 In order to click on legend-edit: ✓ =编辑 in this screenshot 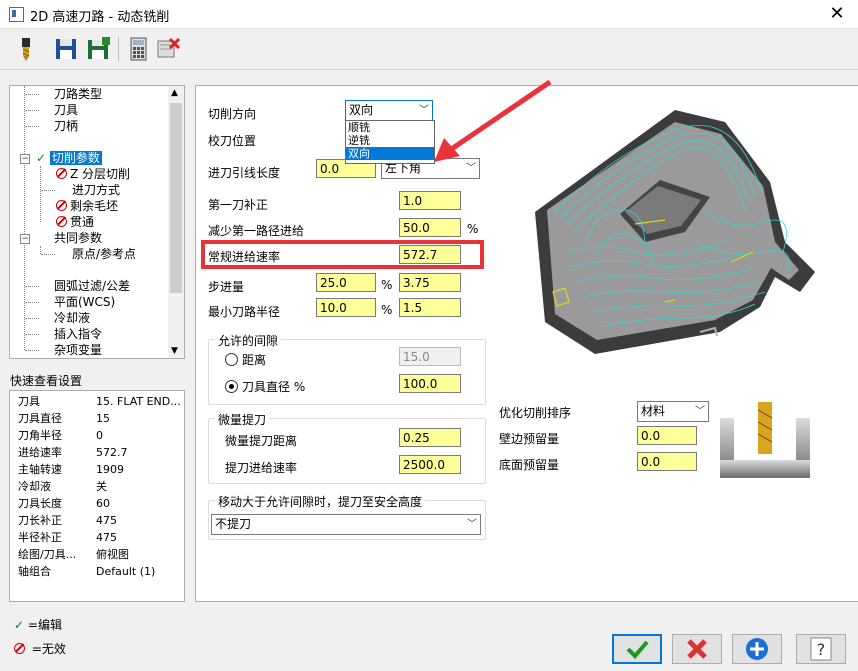, I will do `click(38, 624)`.